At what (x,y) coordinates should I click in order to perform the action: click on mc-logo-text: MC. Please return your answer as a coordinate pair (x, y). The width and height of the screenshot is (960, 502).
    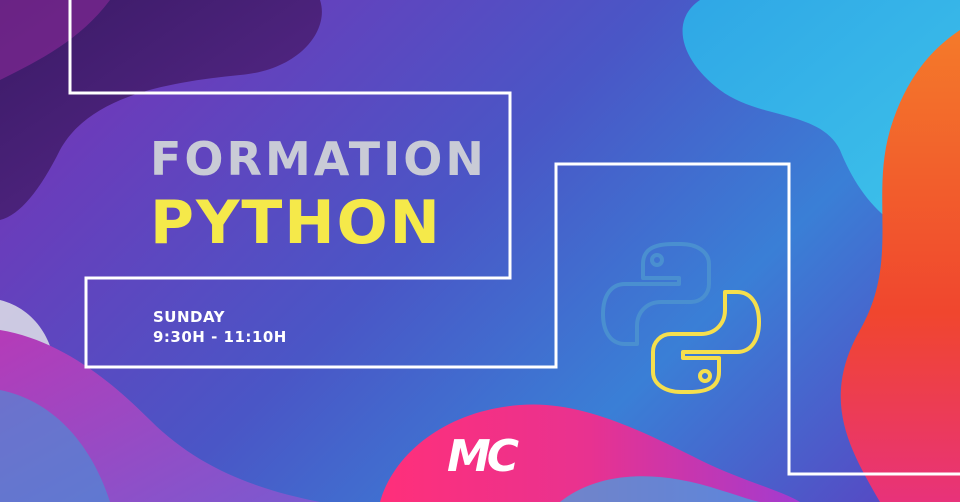
    Looking at the image, I should click on (482, 456).